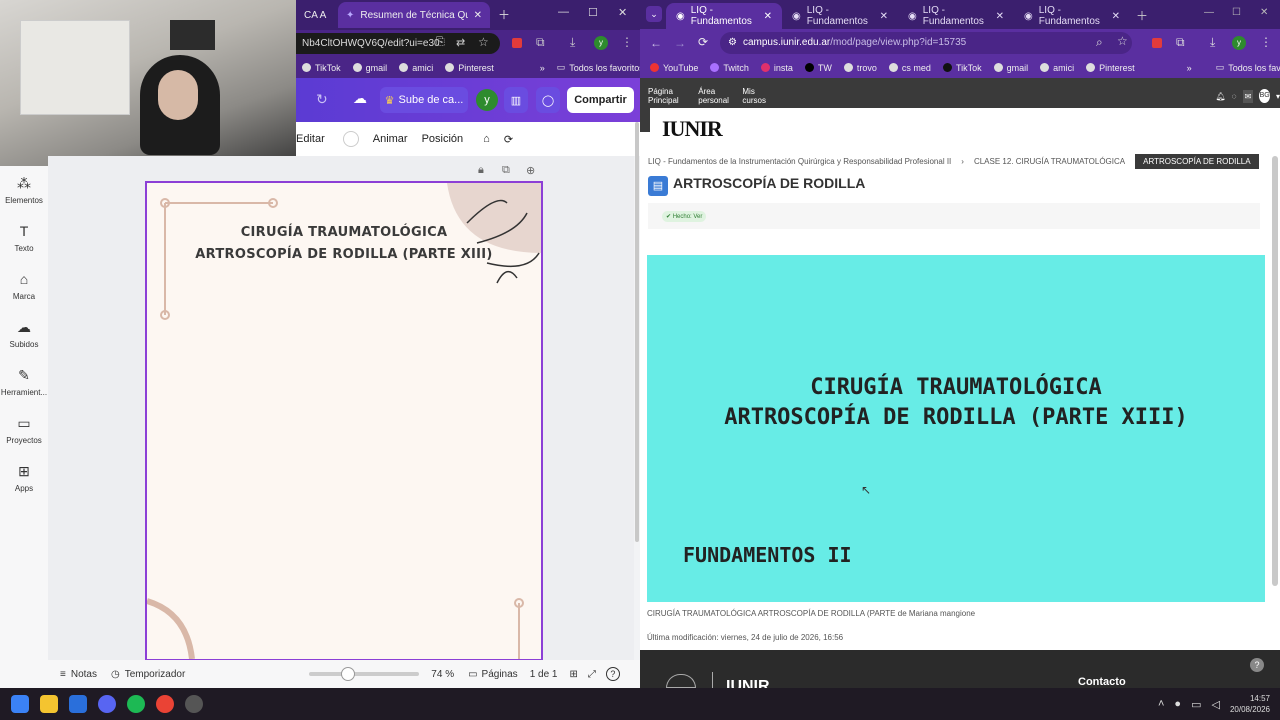 The width and height of the screenshot is (1280, 720). Describe the element at coordinates (732, 42) in the screenshot. I see `site-info-icon: ⚙` at that location.